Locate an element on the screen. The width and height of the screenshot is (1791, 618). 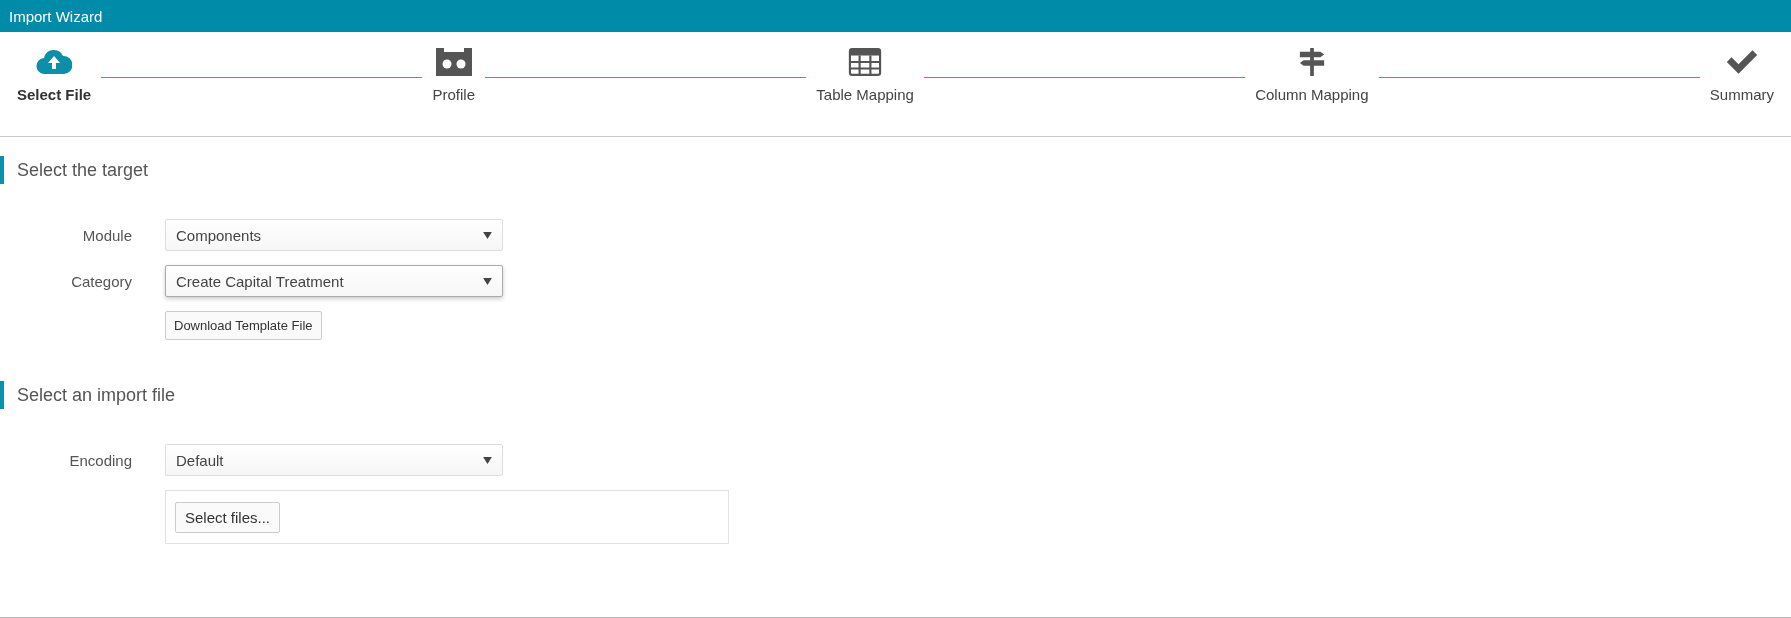
film-strip-icon is located at coordinates (453, 62).